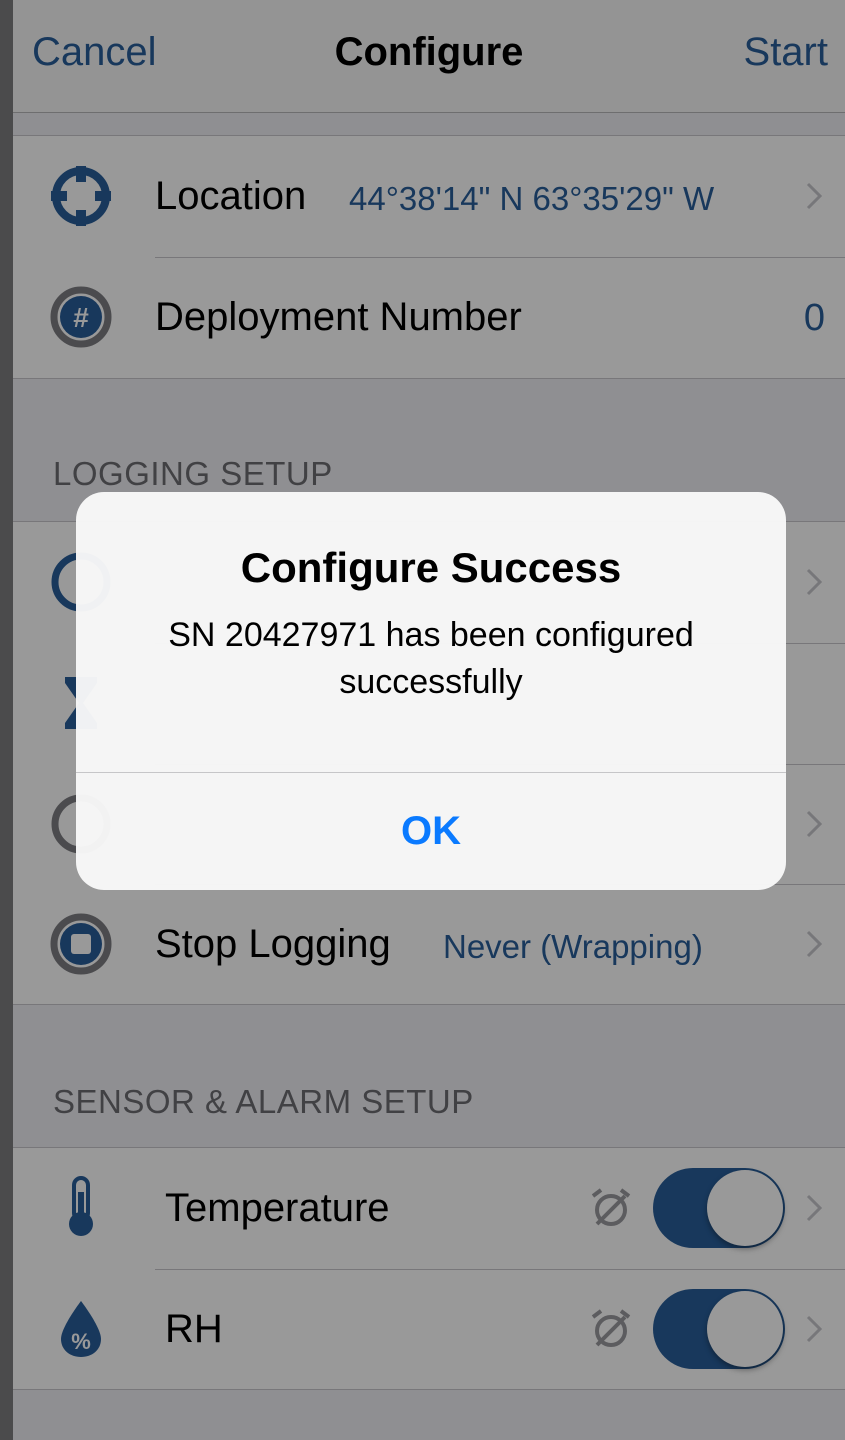 This screenshot has height=1440, width=845. Describe the element at coordinates (431, 567) in the screenshot. I see `alert-title: Configure Success` at that location.